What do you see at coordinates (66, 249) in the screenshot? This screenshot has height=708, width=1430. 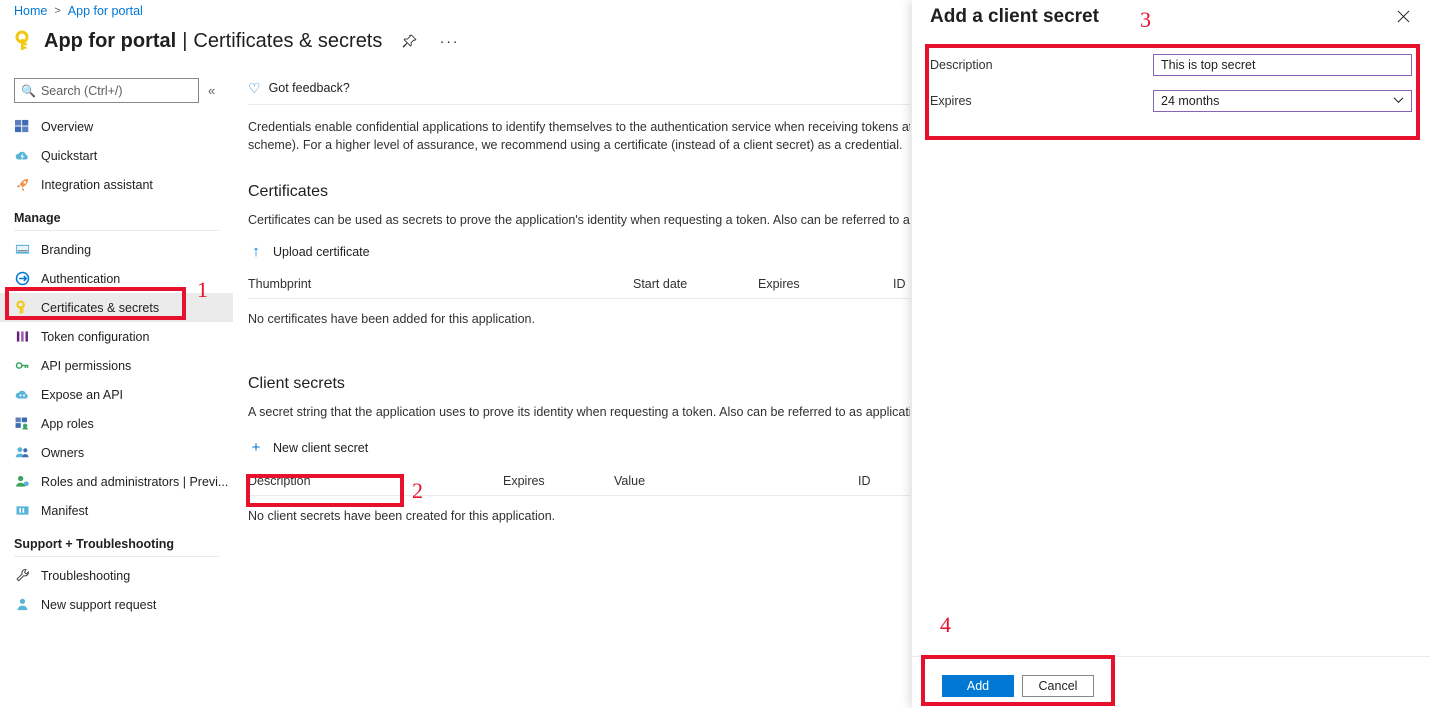 I see `sidebar-item-label: Branding` at bounding box center [66, 249].